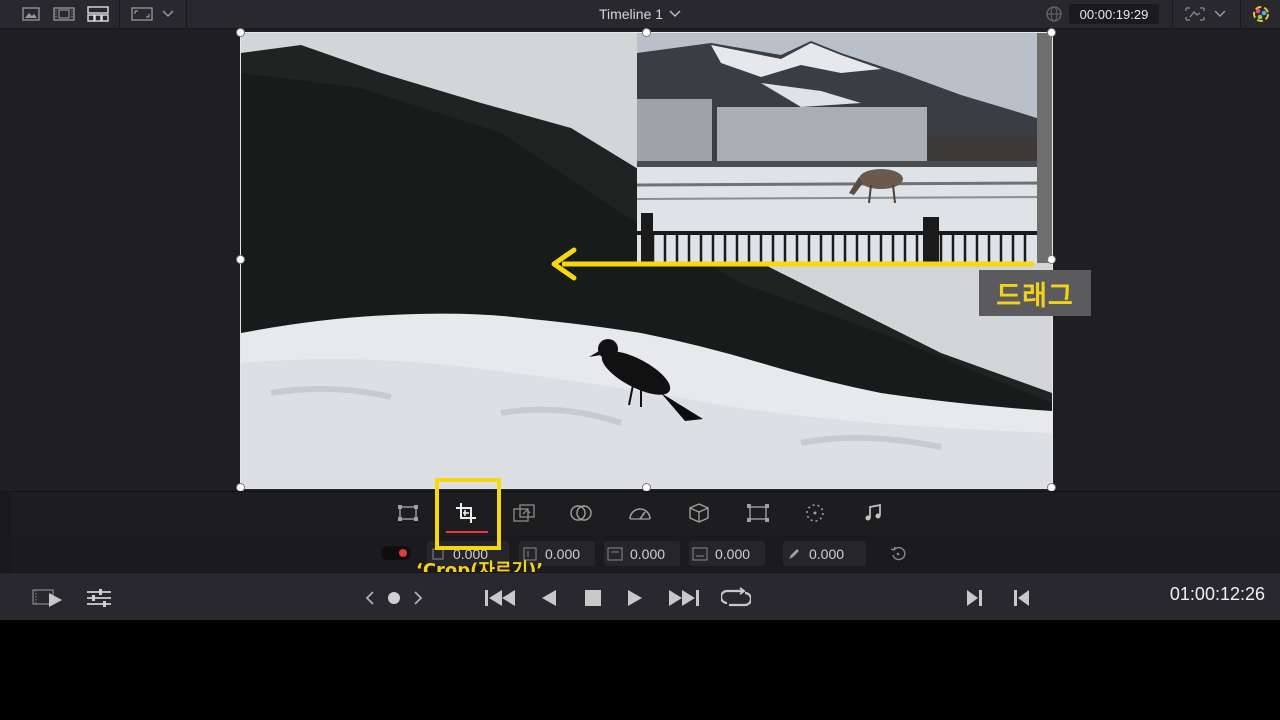  Describe the element at coordinates (684, 598) in the screenshot. I see `go-to-end-icon` at that location.